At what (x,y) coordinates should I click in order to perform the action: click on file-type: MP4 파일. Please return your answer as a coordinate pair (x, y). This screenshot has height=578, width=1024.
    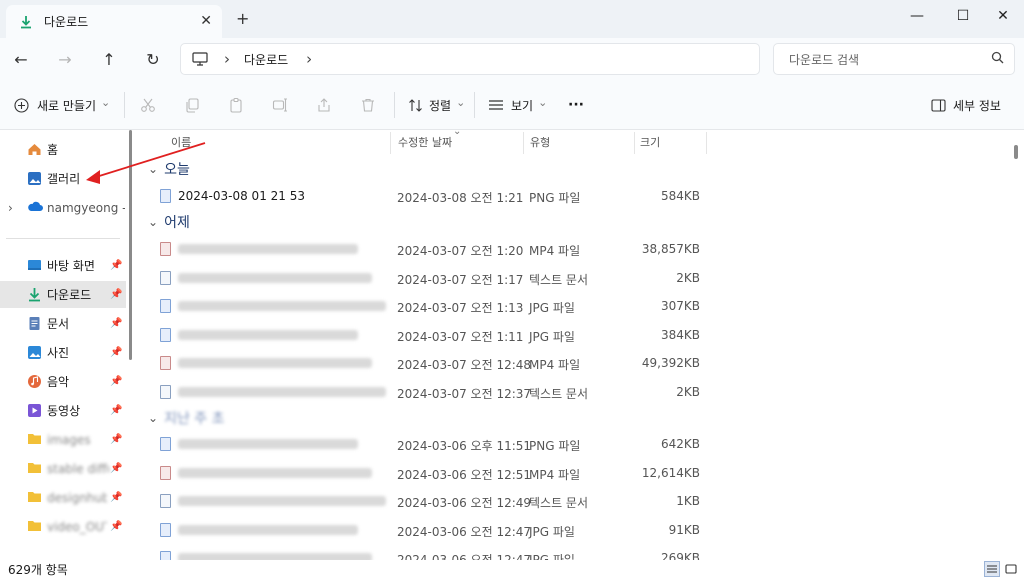
    Looking at the image, I should click on (555, 251).